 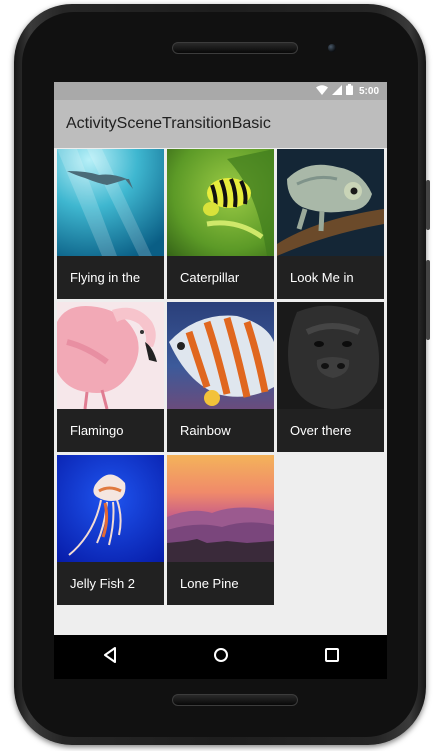 I want to click on home-button, so click(x=221, y=657).